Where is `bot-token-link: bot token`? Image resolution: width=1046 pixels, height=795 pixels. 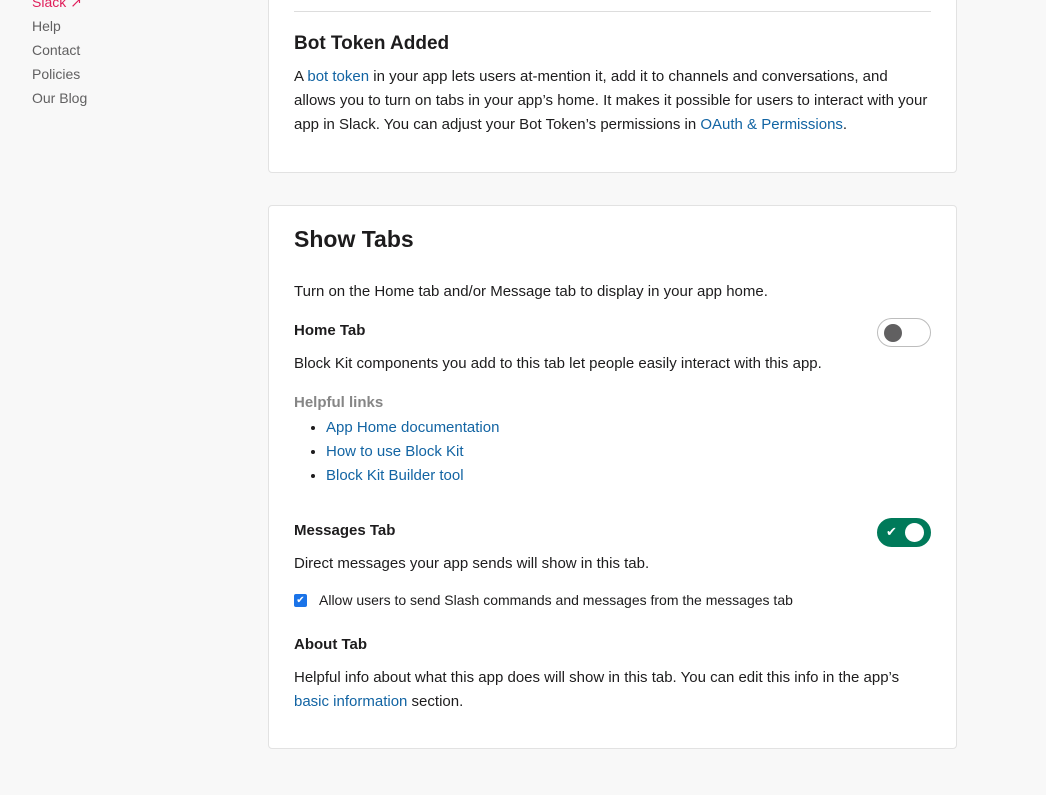
bot-token-link: bot token is located at coordinates (338, 76).